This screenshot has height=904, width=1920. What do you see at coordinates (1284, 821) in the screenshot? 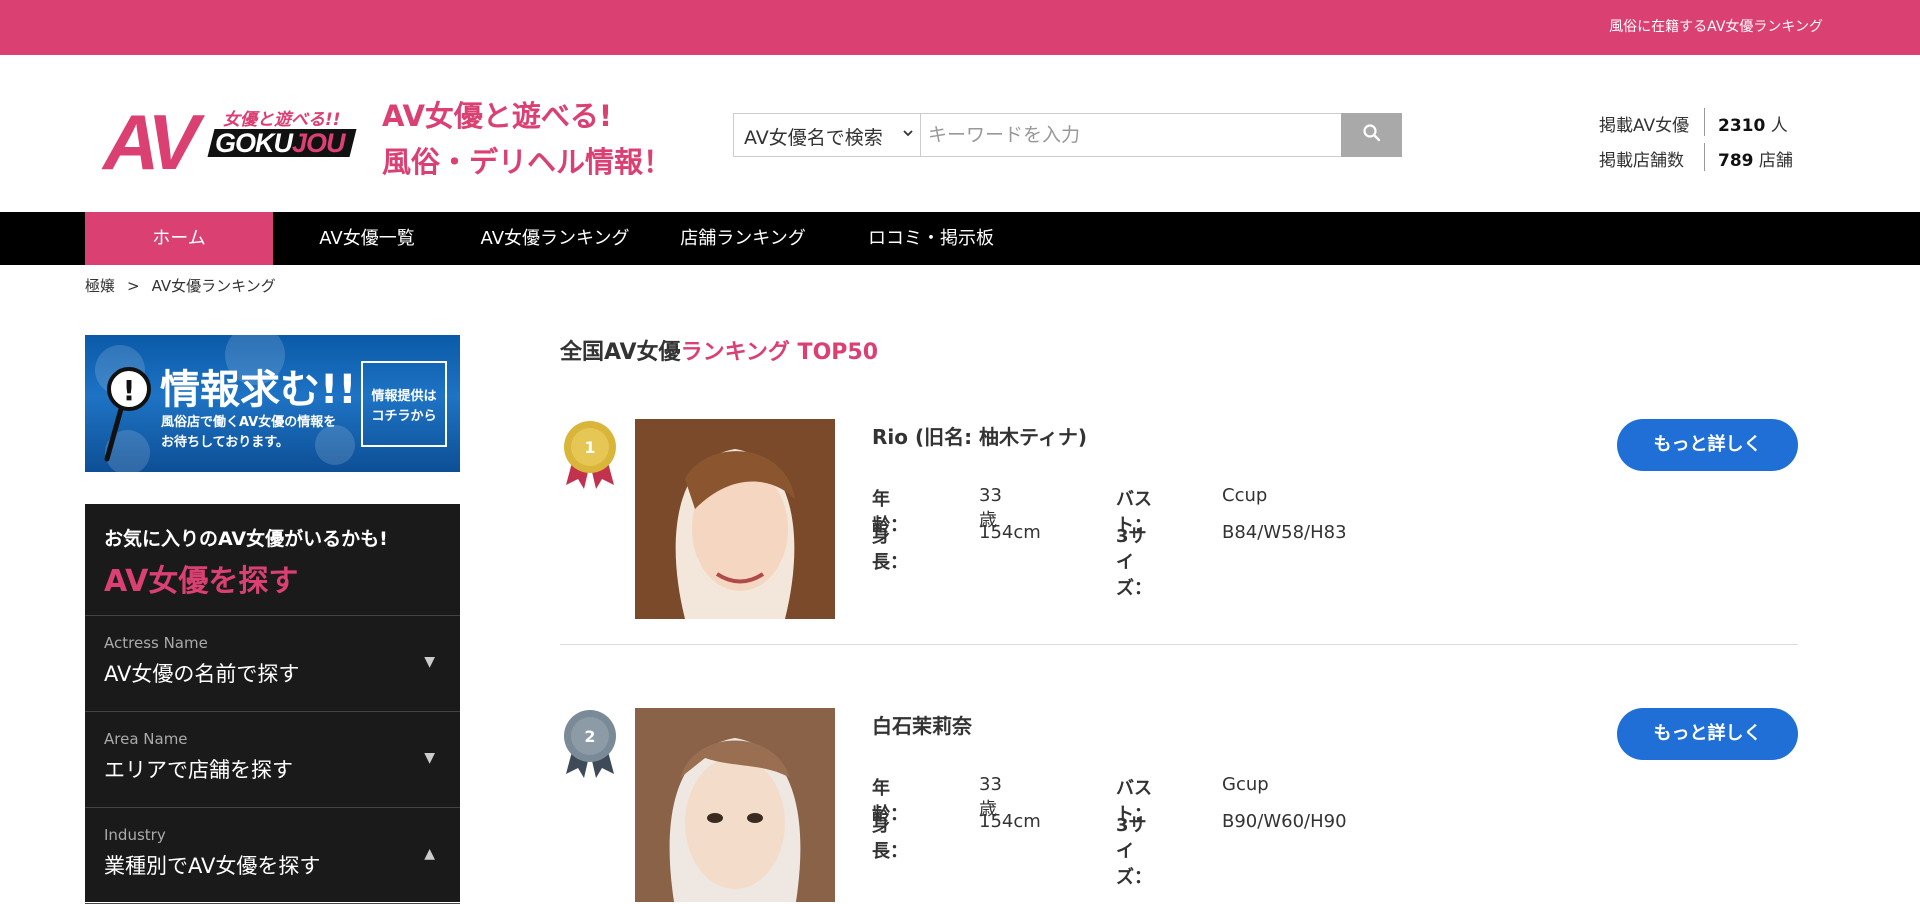
I see `sizes-value: B90/W60/H90` at bounding box center [1284, 821].